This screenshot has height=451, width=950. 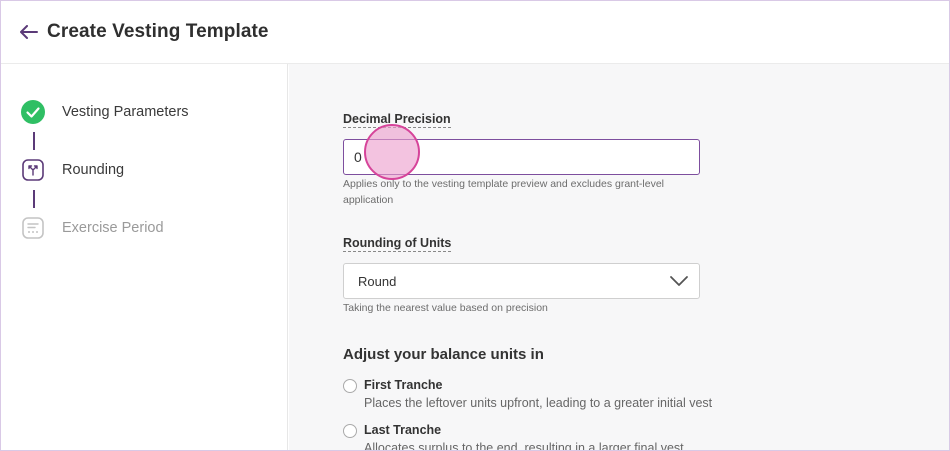 What do you see at coordinates (403, 430) in the screenshot?
I see `radio-label: Last Tranche` at bounding box center [403, 430].